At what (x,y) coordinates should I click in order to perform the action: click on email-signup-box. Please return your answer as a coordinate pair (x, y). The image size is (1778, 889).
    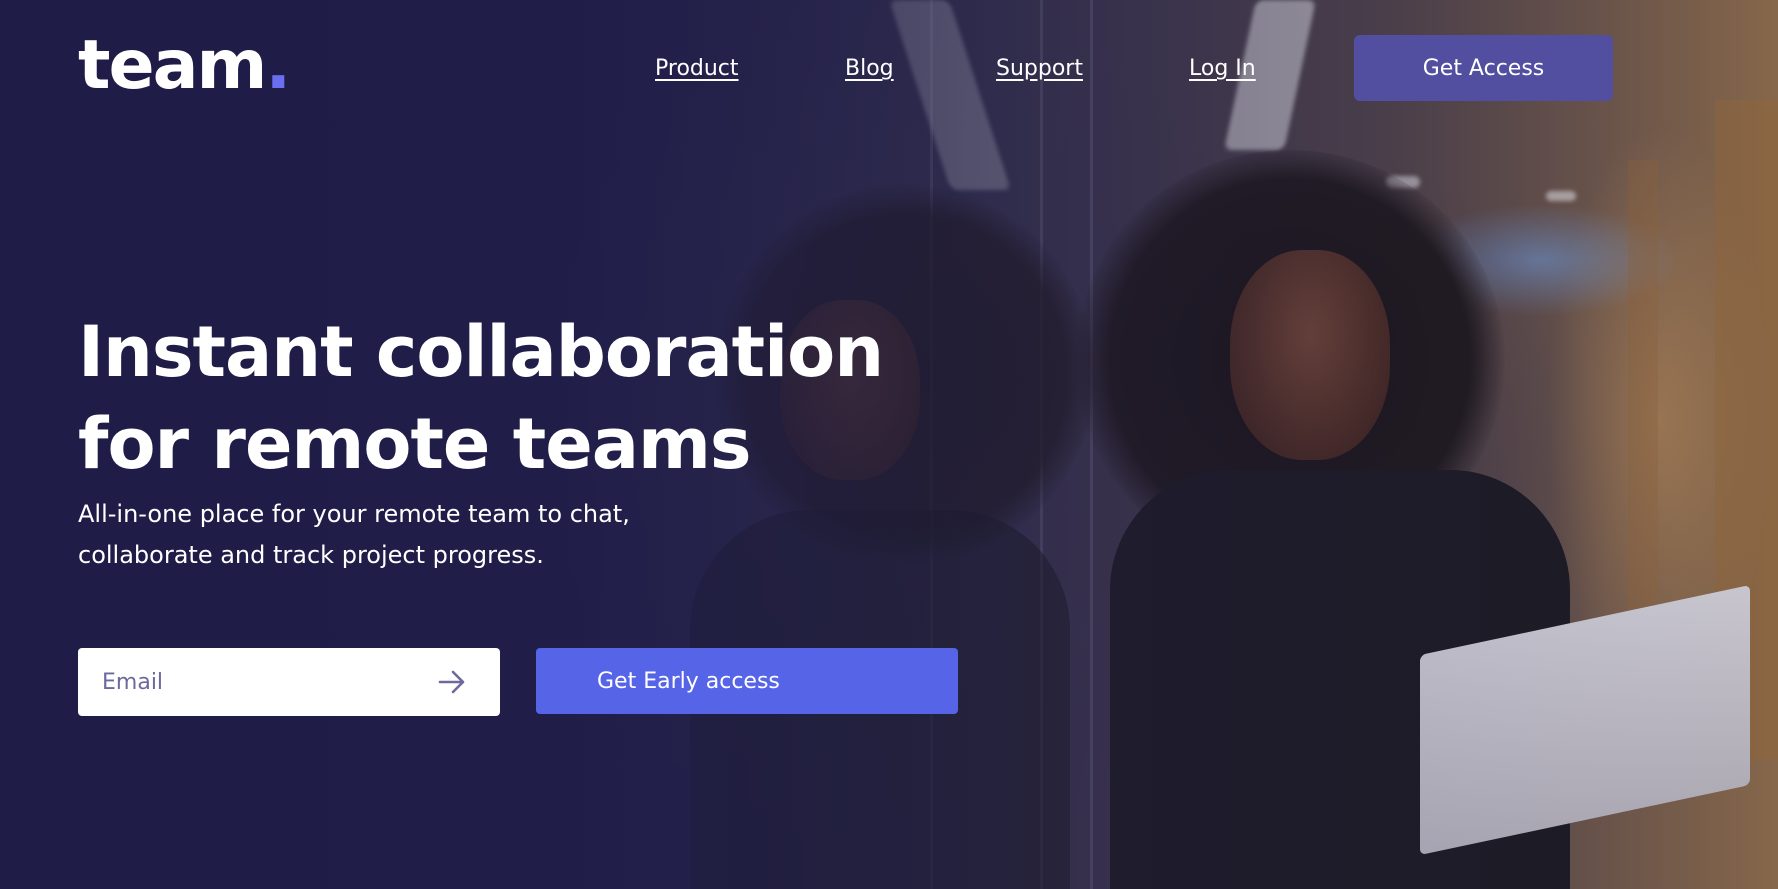
    Looking at the image, I should click on (289, 682).